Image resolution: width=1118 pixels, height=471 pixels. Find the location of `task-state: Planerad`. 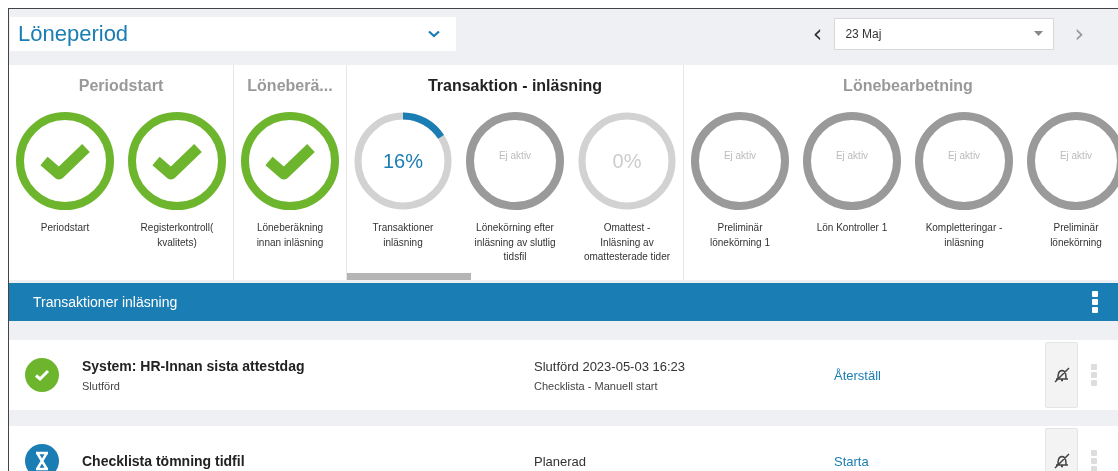

task-state: Planerad is located at coordinates (561, 461).